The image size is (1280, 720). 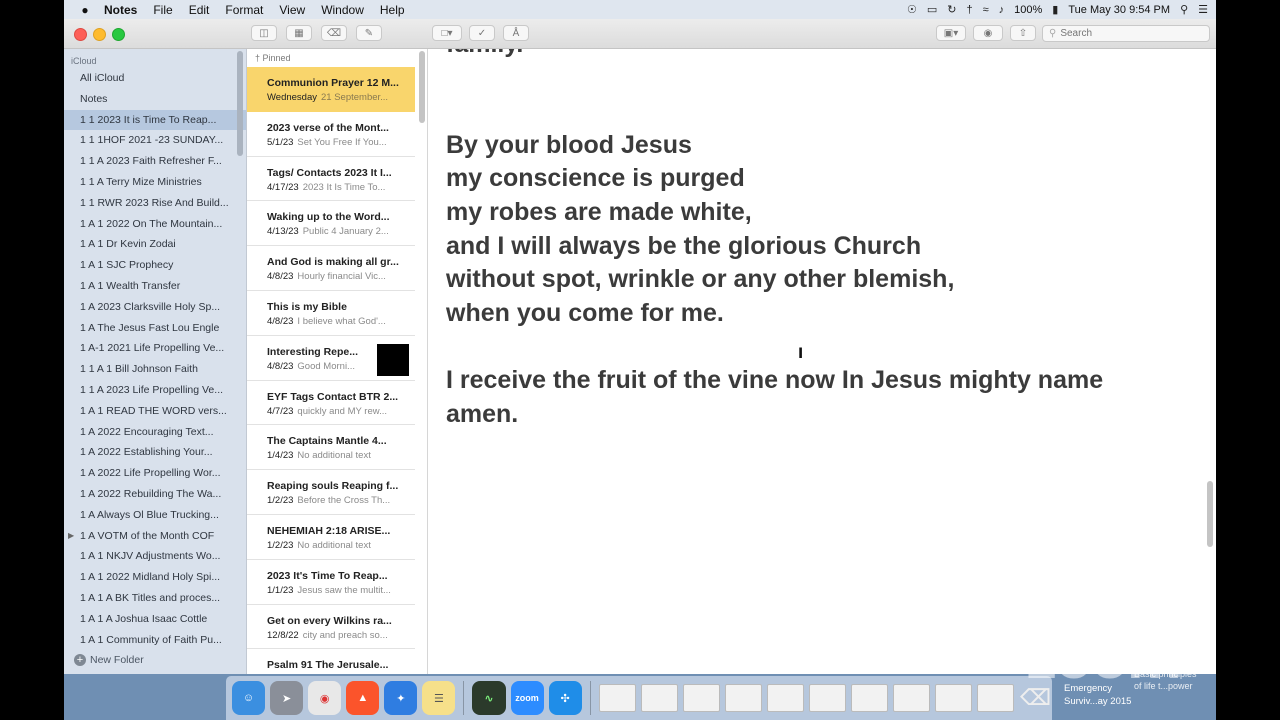 I want to click on menu-app-notes: Notes, so click(x=120, y=10).